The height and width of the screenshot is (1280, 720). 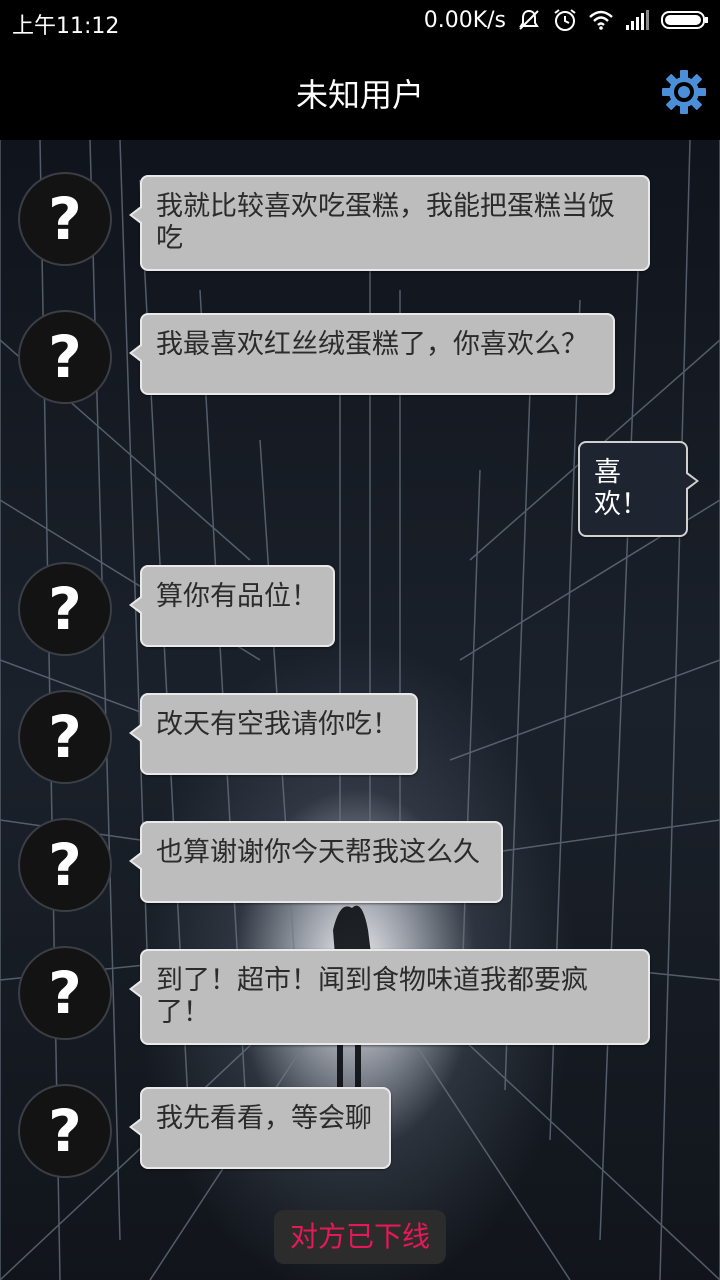 What do you see at coordinates (360, 1237) in the screenshot?
I see `offline-status-badge: 对方已下线` at bounding box center [360, 1237].